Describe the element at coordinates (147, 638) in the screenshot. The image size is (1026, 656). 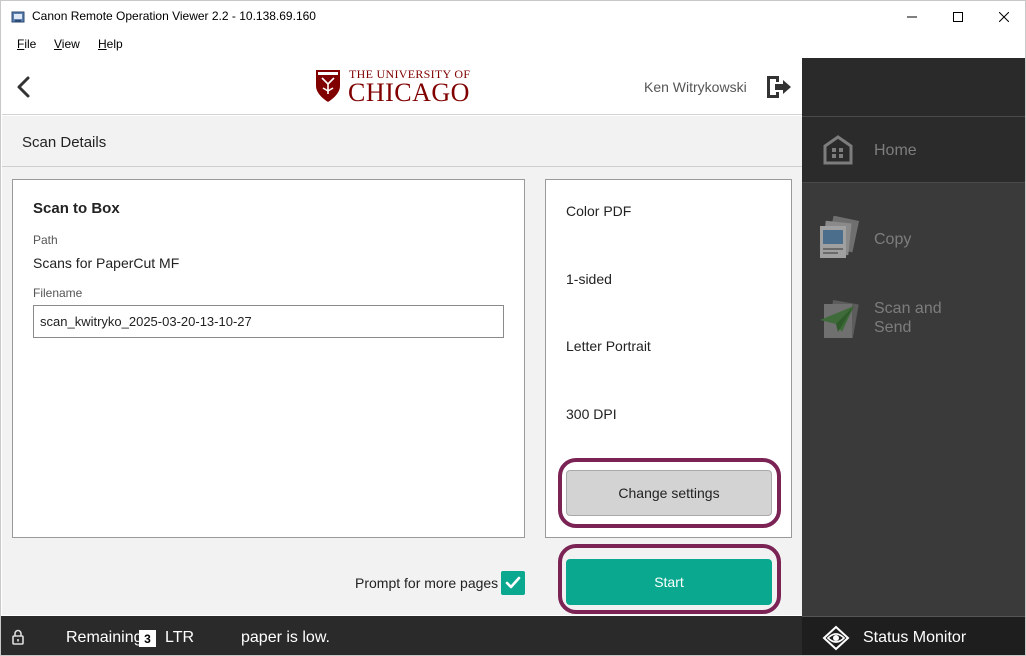
I see `remaining-count-badge: 3` at that location.